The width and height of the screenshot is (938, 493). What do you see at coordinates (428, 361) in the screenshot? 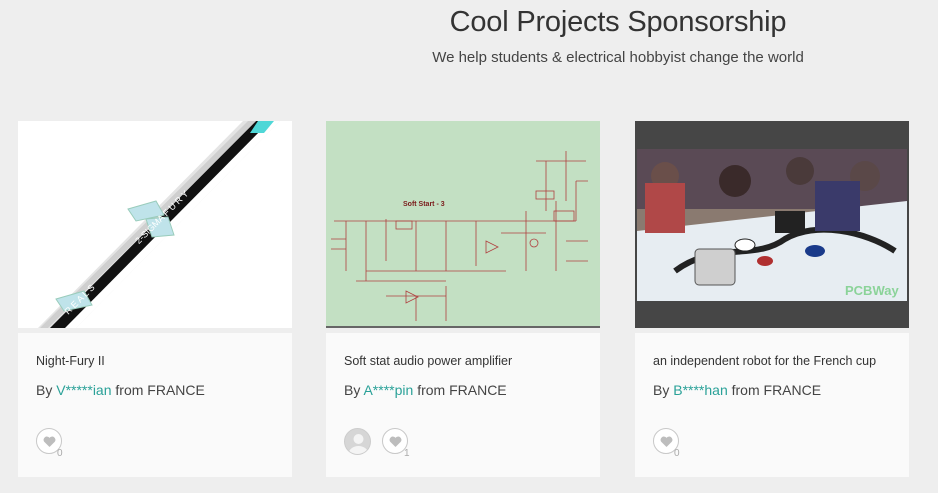
I see `project-name: Soft stat audio power amplifier` at bounding box center [428, 361].